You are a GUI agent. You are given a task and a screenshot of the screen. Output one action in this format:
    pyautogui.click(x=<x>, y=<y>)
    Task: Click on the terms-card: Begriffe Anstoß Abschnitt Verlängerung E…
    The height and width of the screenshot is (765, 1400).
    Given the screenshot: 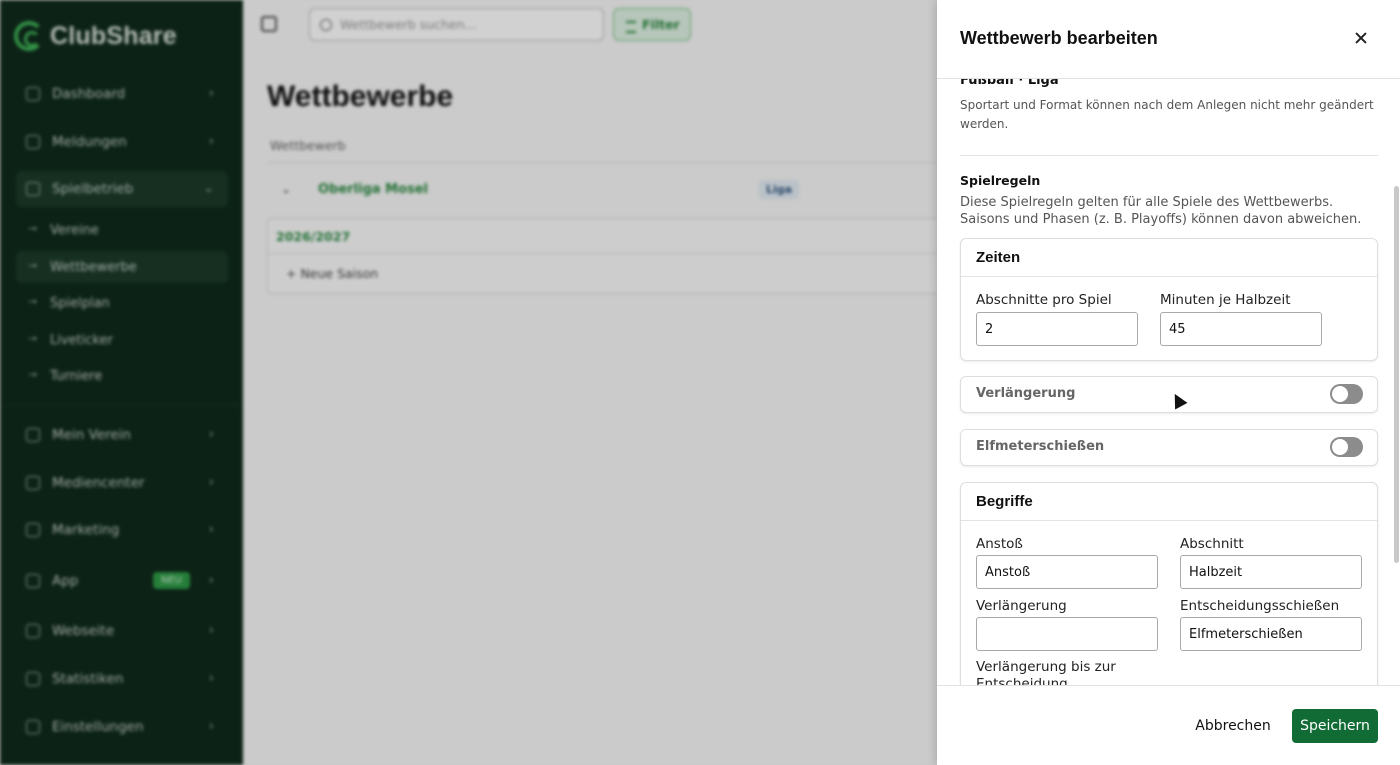 What is the action you would take?
    pyautogui.click(x=1169, y=583)
    